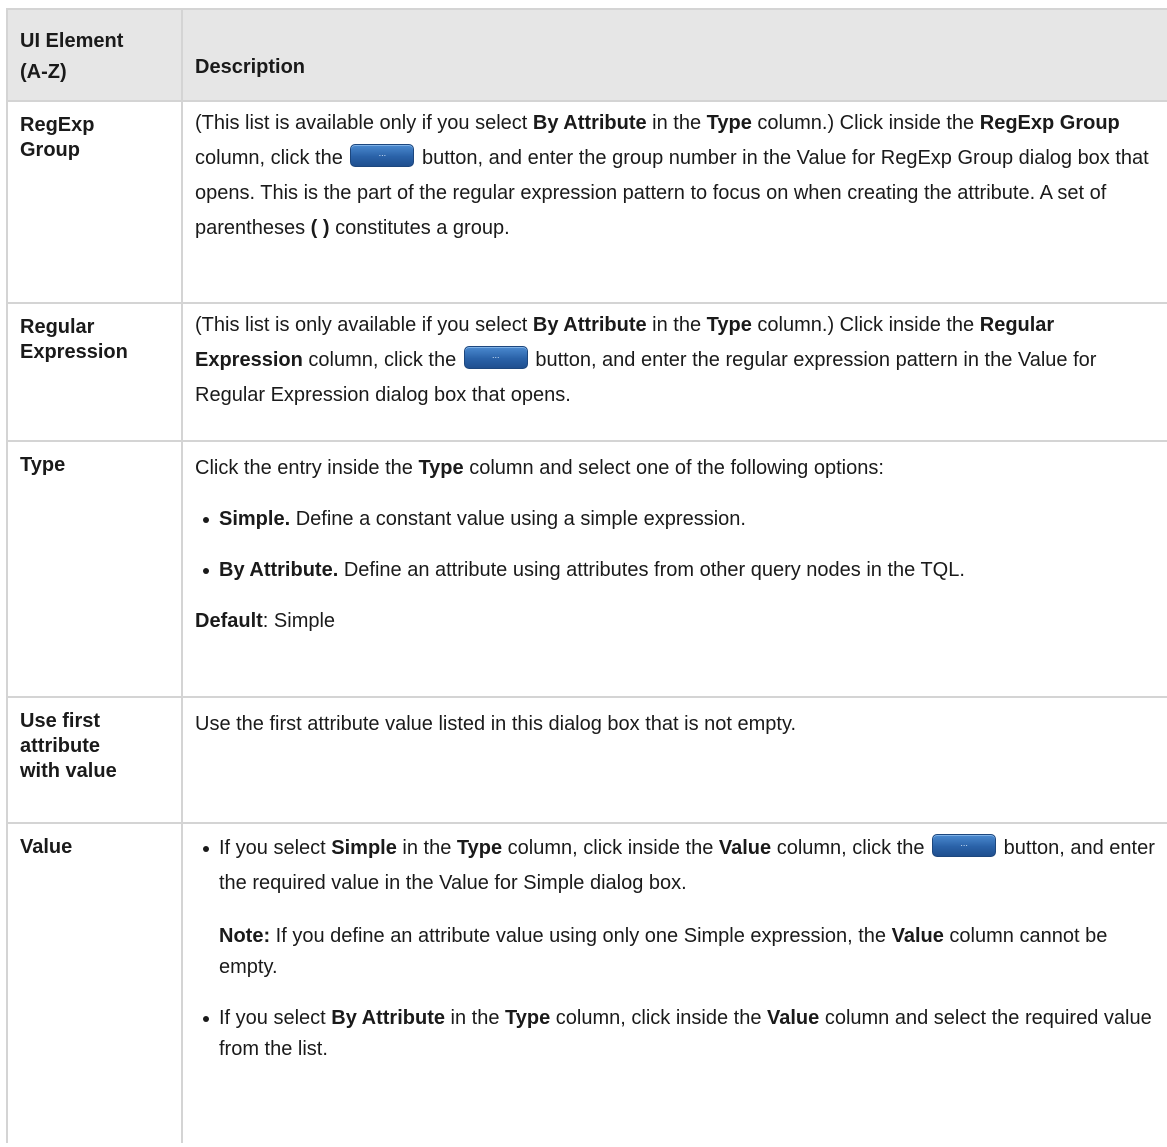  What do you see at coordinates (674, 55) in the screenshot?
I see `header-description: Description` at bounding box center [674, 55].